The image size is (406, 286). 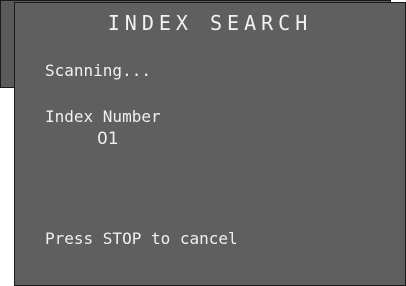 What do you see at coordinates (103, 116) in the screenshot?
I see `index-number-label: Index Number` at bounding box center [103, 116].